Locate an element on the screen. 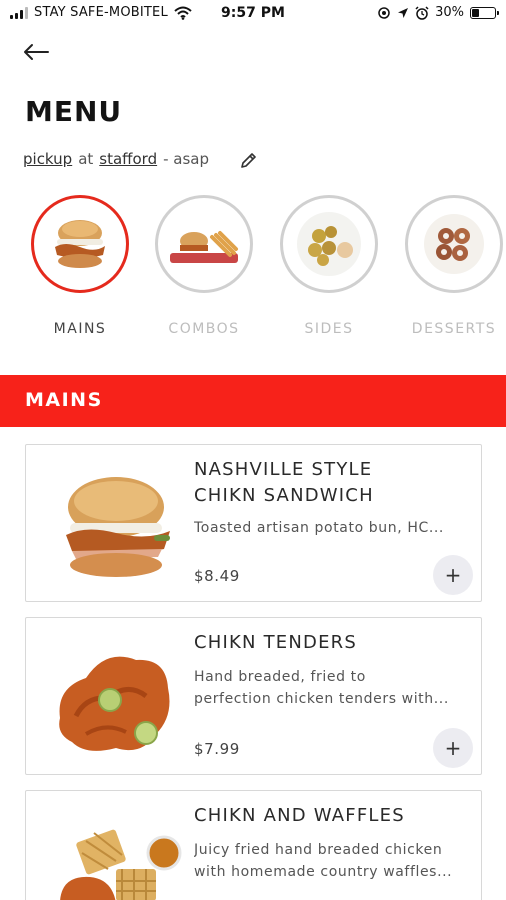 This screenshot has height=900, width=506. back-button is located at coordinates (38, 52).